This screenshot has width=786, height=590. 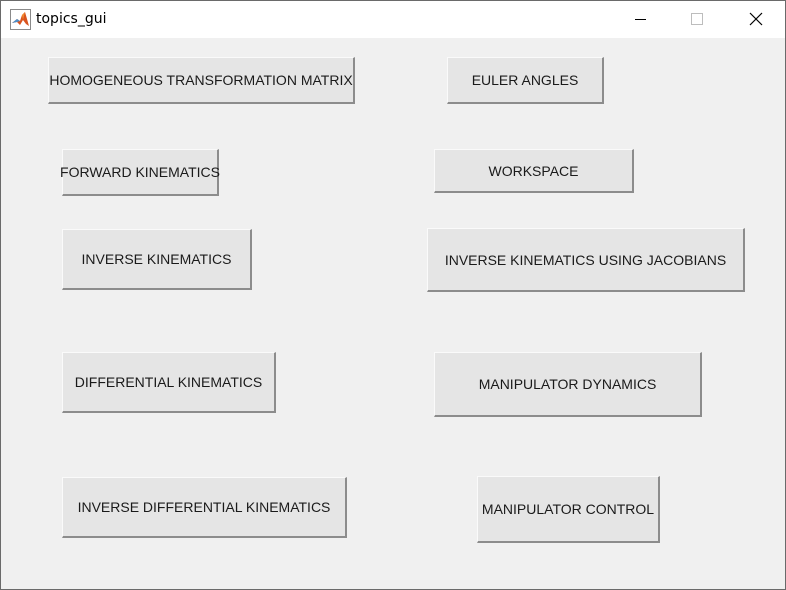 I want to click on window-title: topics_gui, so click(x=71, y=19).